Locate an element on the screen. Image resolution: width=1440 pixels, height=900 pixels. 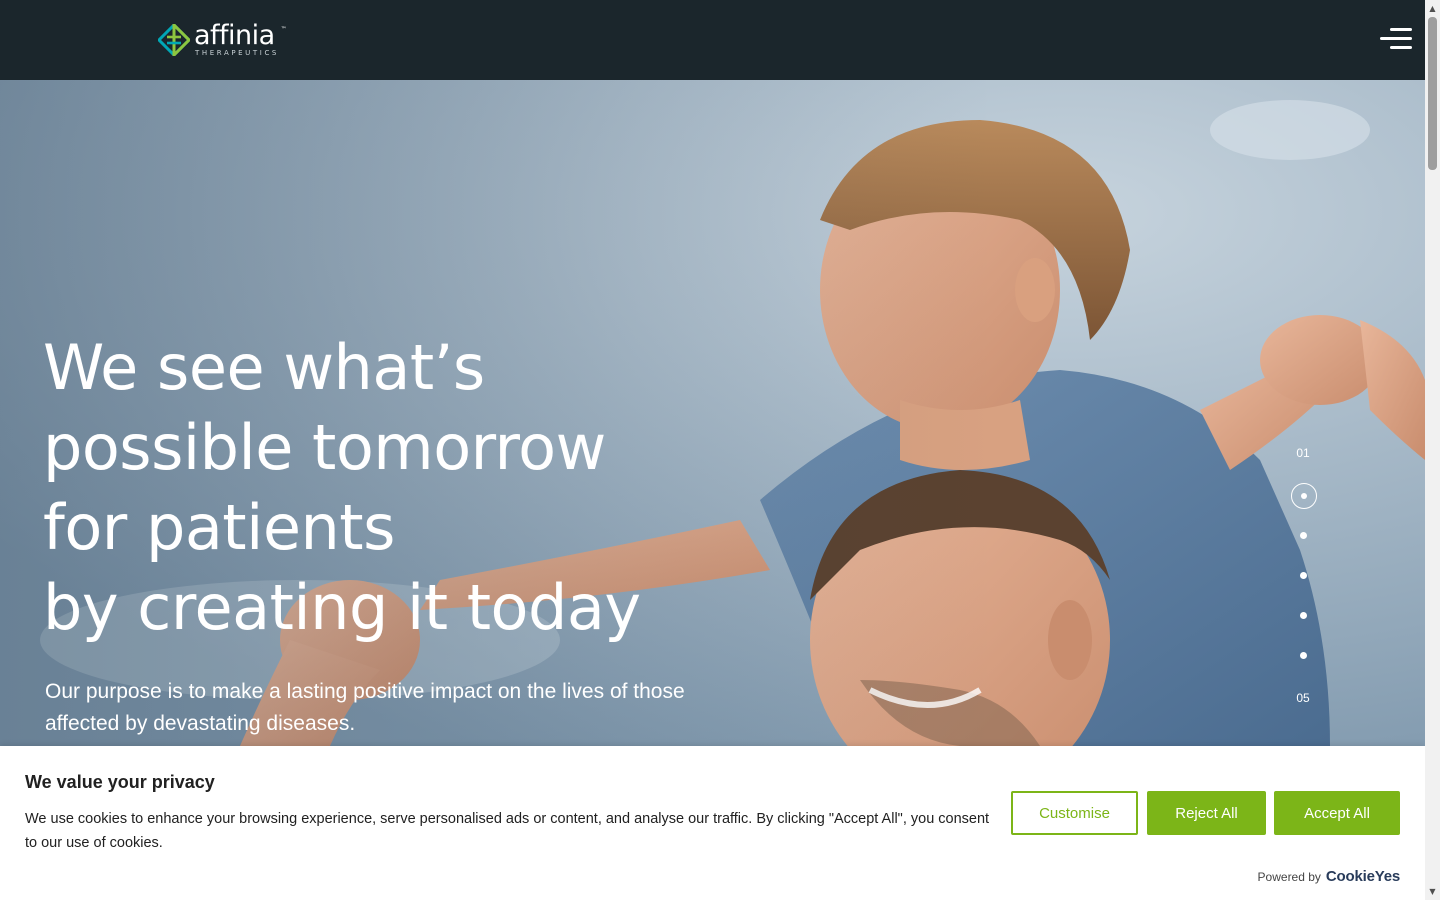
accept-all-button: Accept All is located at coordinates (1337, 813).